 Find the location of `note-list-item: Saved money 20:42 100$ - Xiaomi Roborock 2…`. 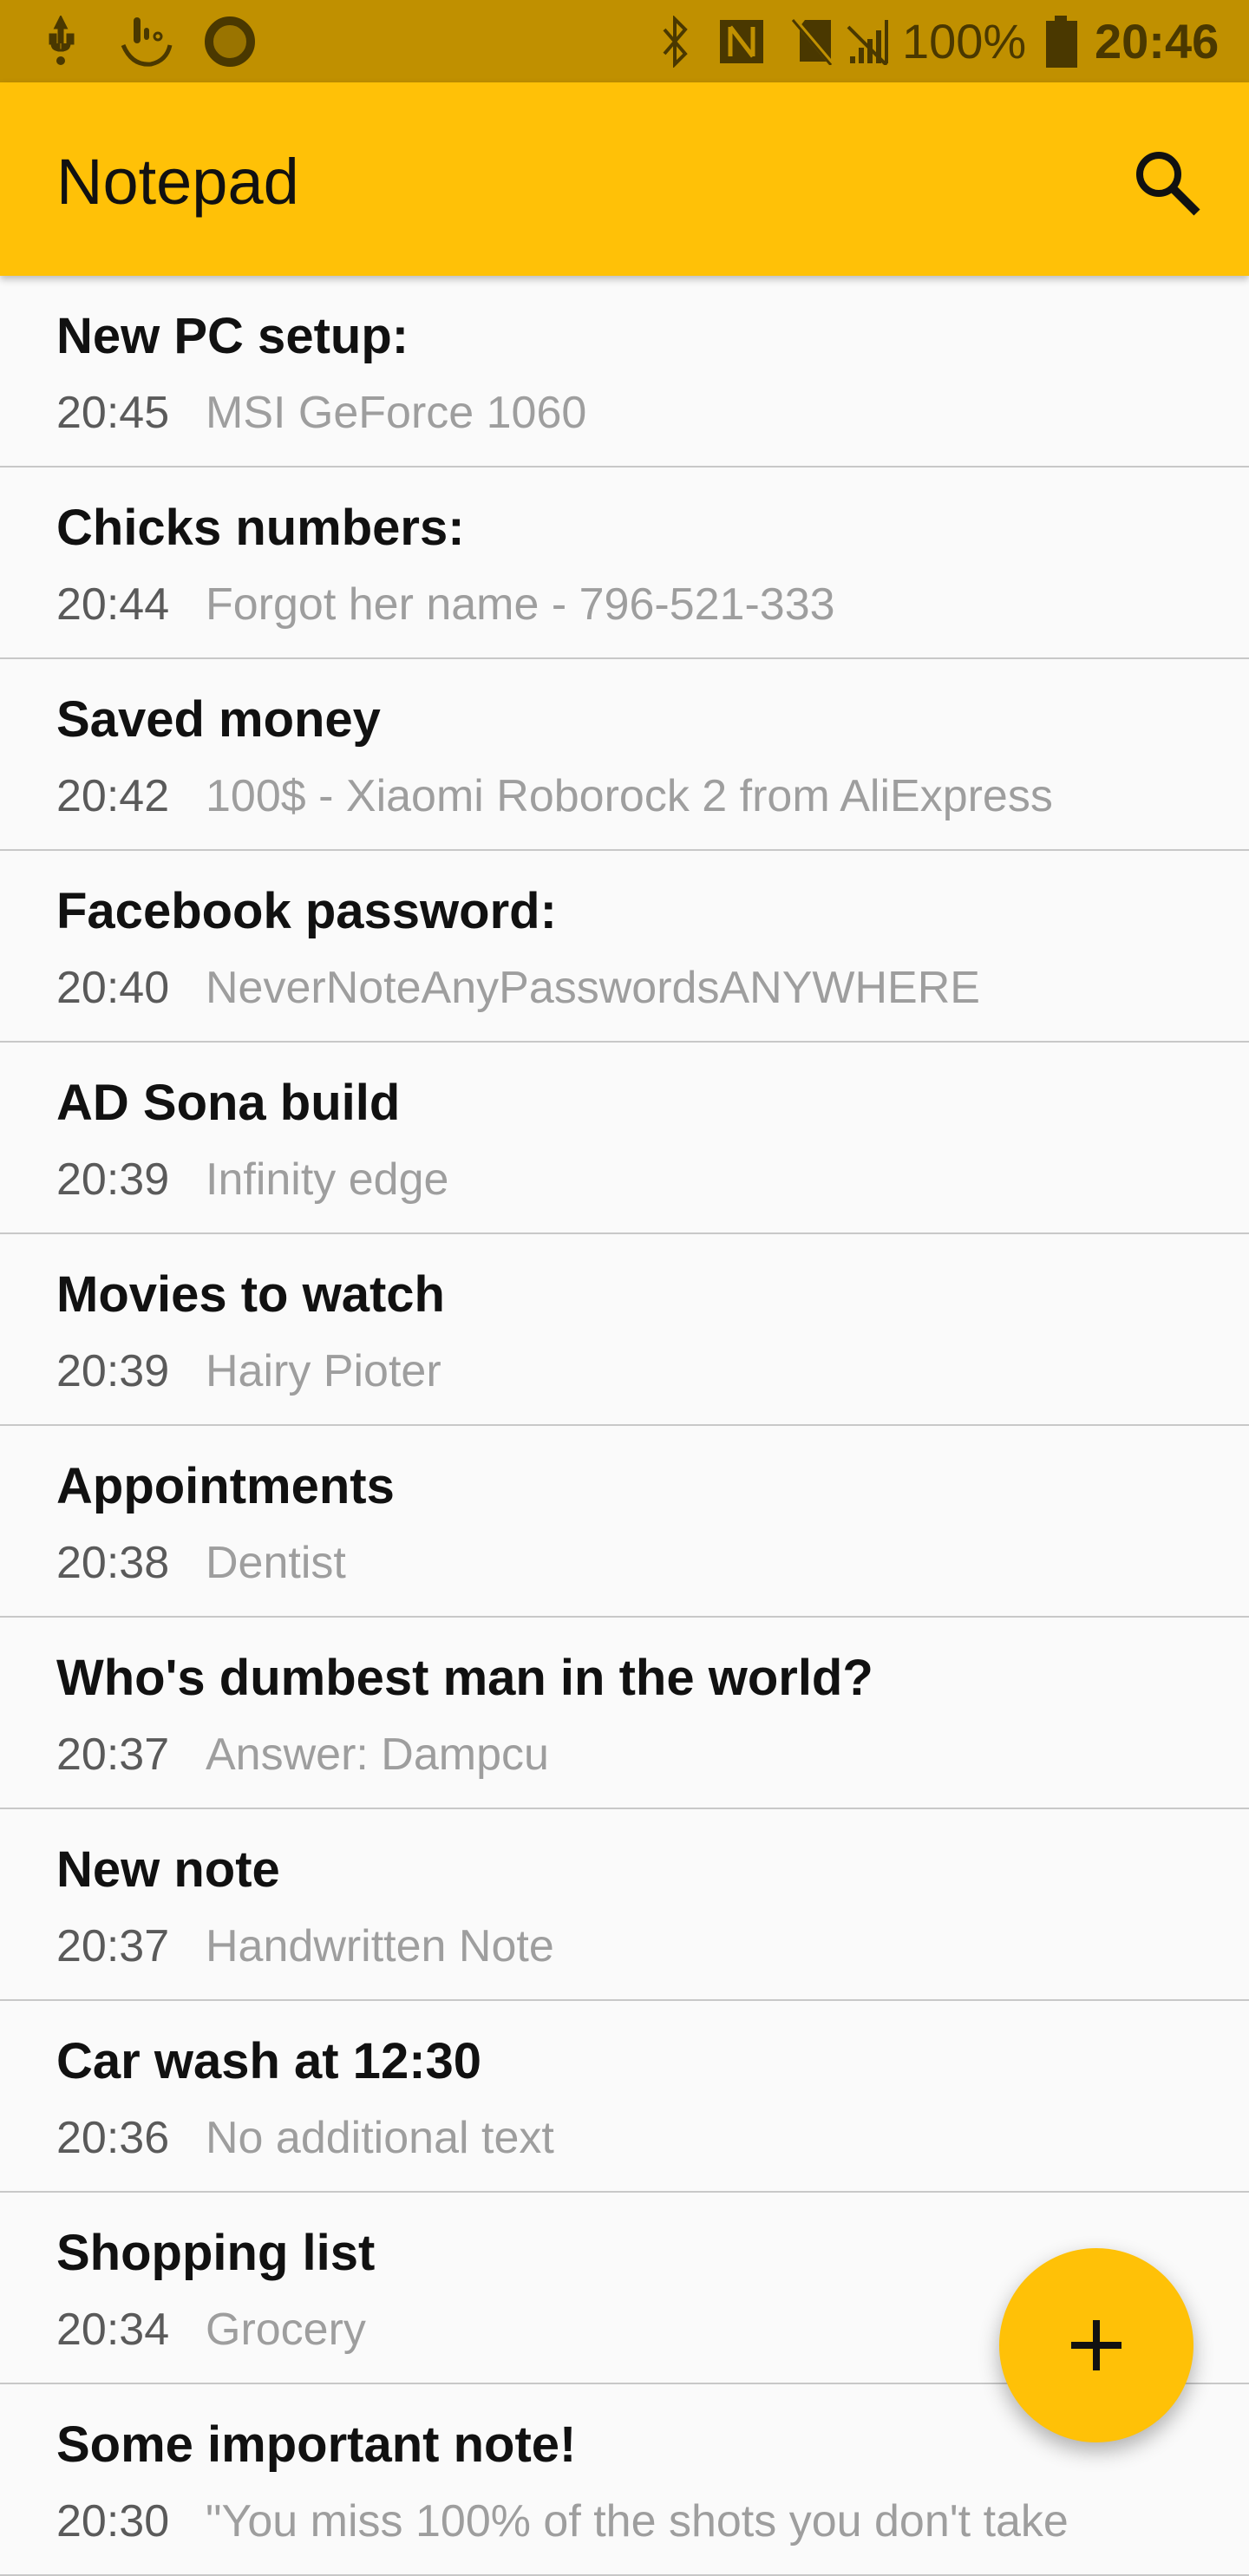

note-list-item: Saved money 20:42 100$ - Xiaomi Roborock 2… is located at coordinates (624, 755).